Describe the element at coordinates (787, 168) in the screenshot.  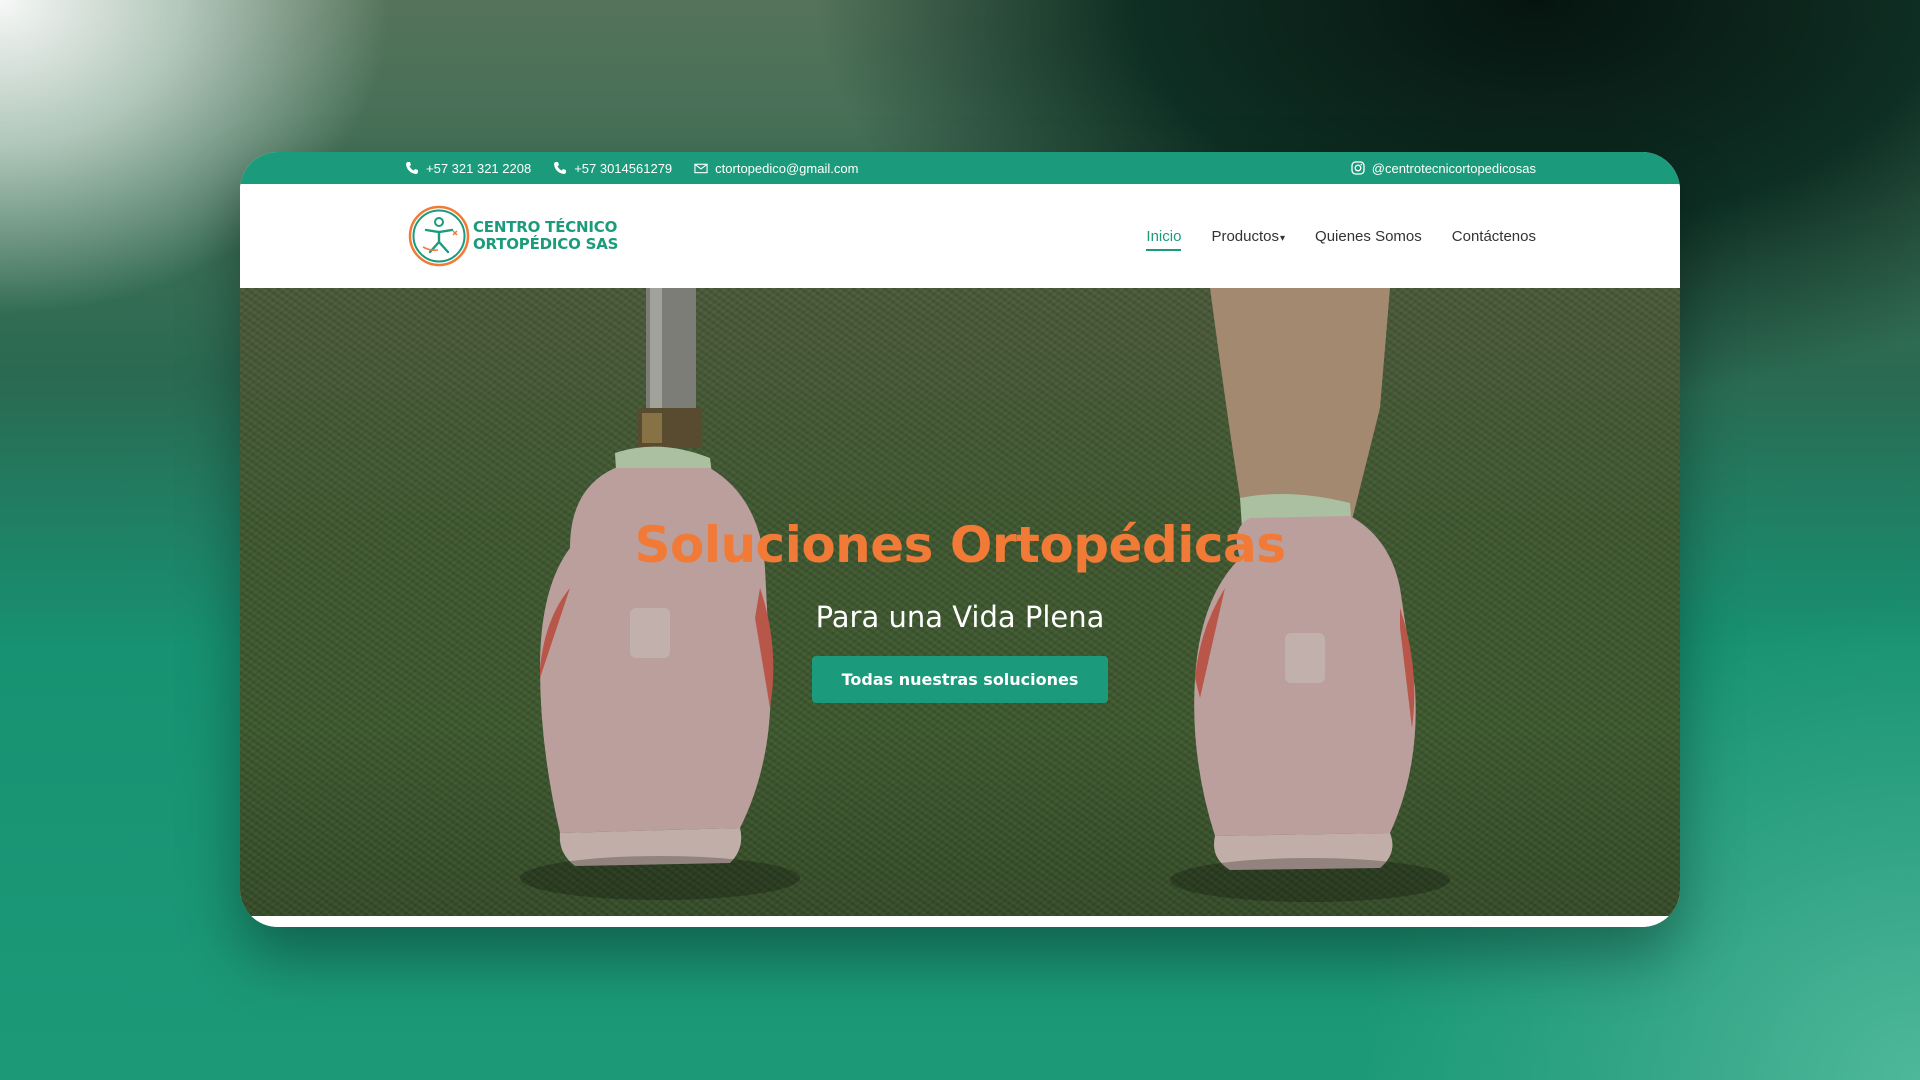
I see `email-address: ctortopedico@gmail.com` at that location.